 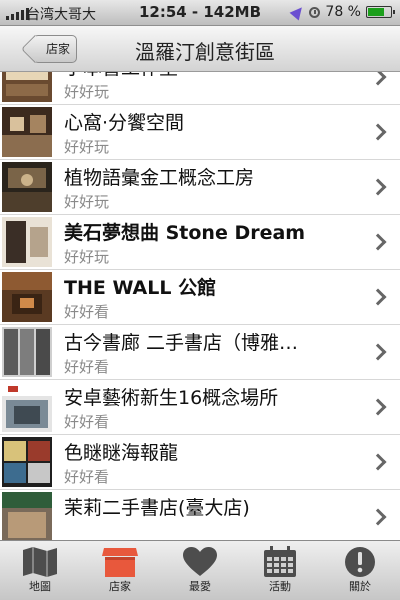 I want to click on tab-favorites: 最愛, so click(x=200, y=570).